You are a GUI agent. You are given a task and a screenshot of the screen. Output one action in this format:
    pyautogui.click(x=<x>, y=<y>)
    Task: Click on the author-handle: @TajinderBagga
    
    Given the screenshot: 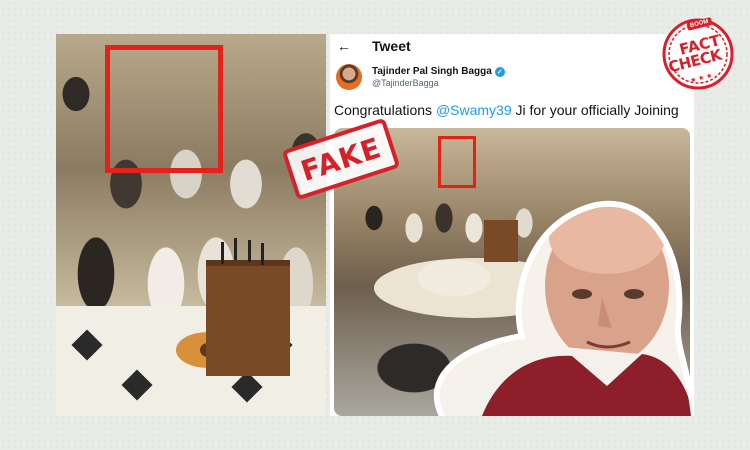 What is the action you would take?
    pyautogui.click(x=438, y=83)
    